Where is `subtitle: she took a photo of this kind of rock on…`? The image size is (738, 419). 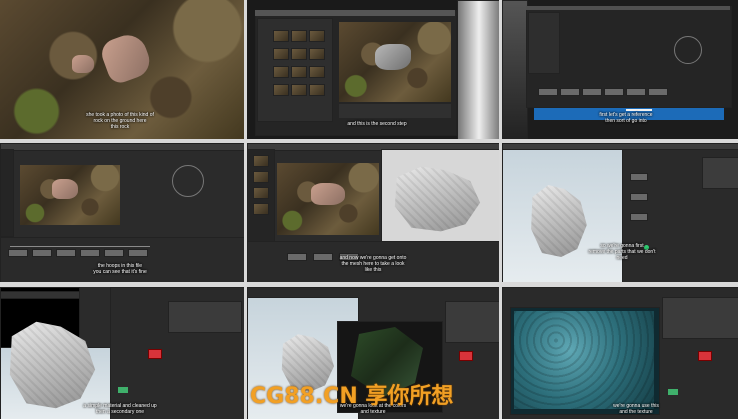 subtitle: she took a photo of this kind of rock on… is located at coordinates (120, 121).